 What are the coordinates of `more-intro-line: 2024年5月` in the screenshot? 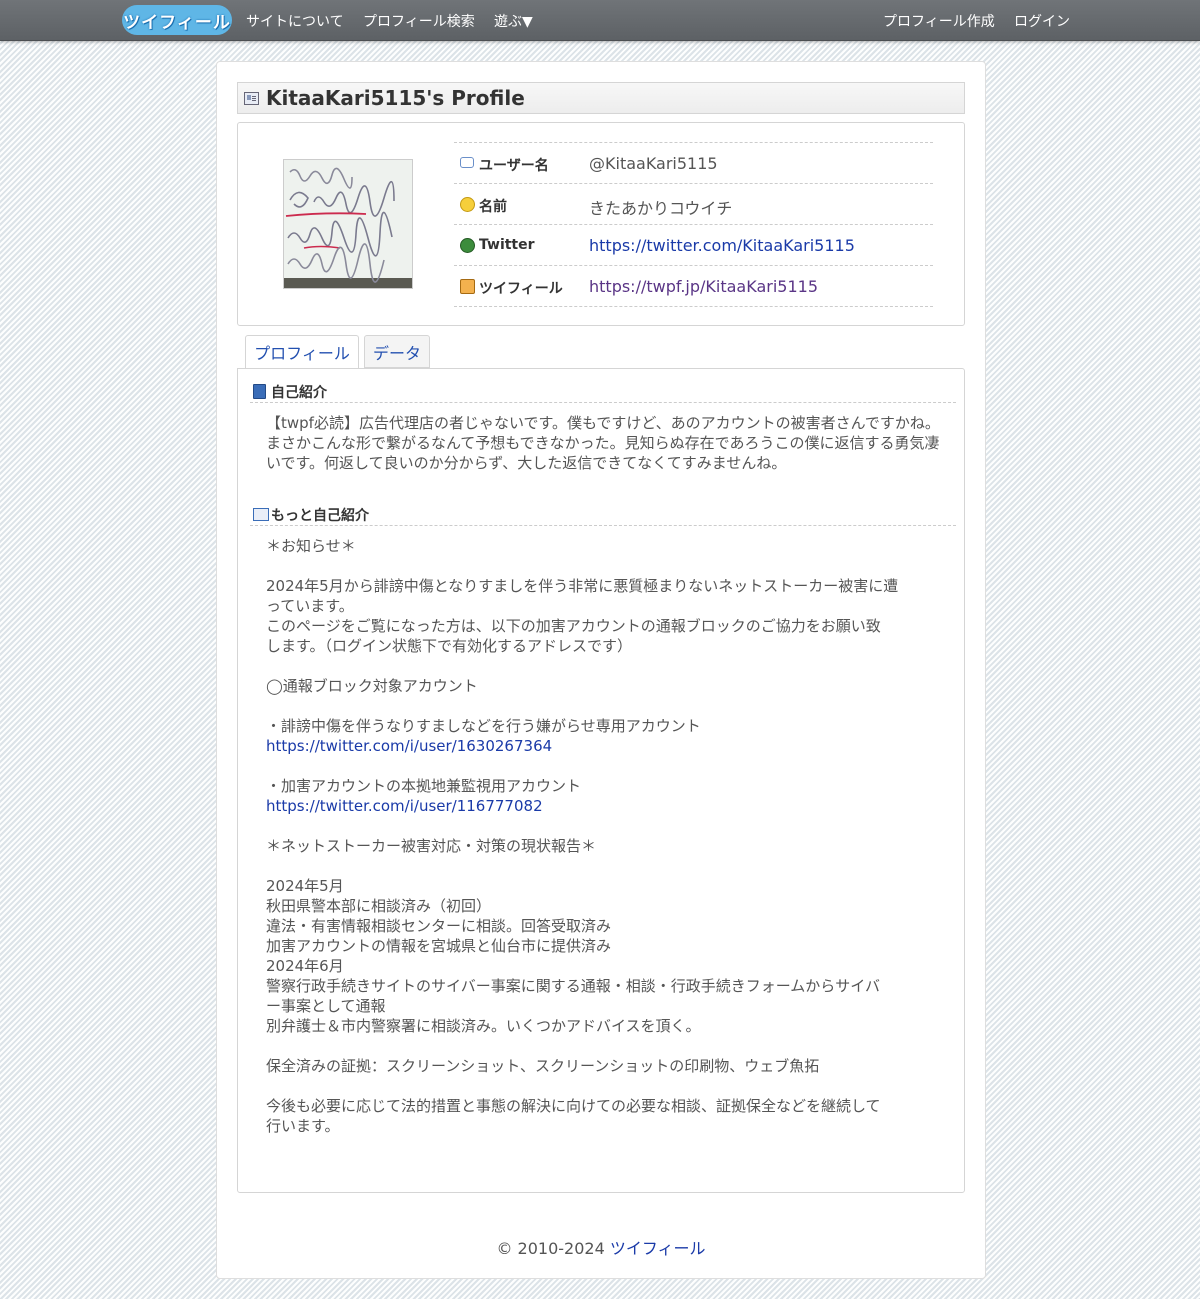 It's located at (305, 886).